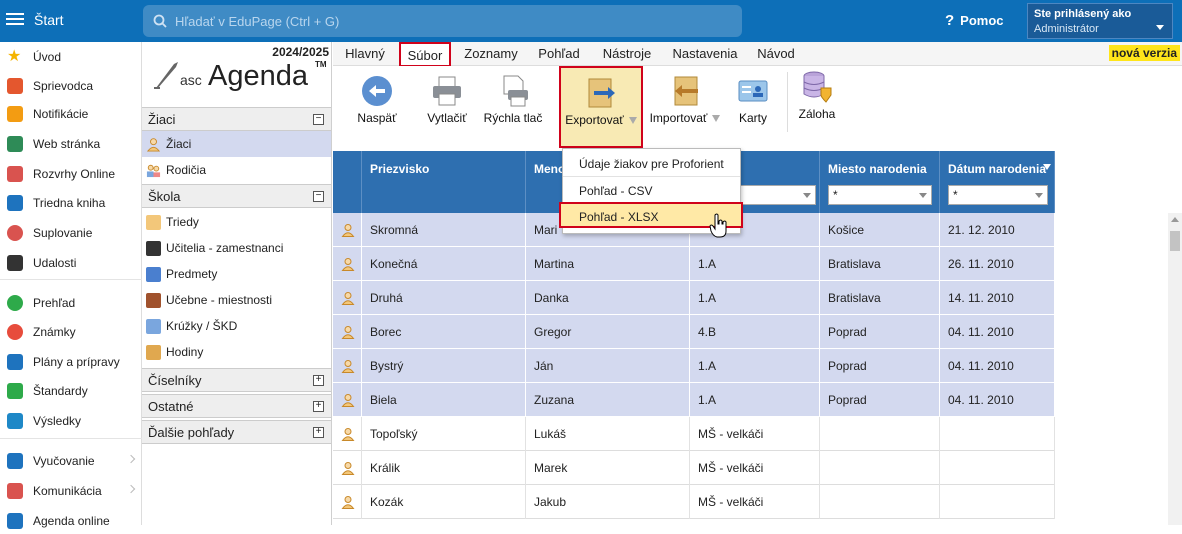 The image size is (1182, 534). Describe the element at coordinates (236, 432) in the screenshot. I see `section-dalsie-pohlady: Ďalšie pohľady +` at that location.